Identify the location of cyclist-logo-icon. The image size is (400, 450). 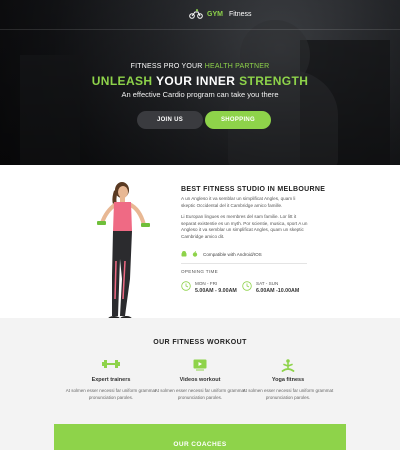
(196, 14).